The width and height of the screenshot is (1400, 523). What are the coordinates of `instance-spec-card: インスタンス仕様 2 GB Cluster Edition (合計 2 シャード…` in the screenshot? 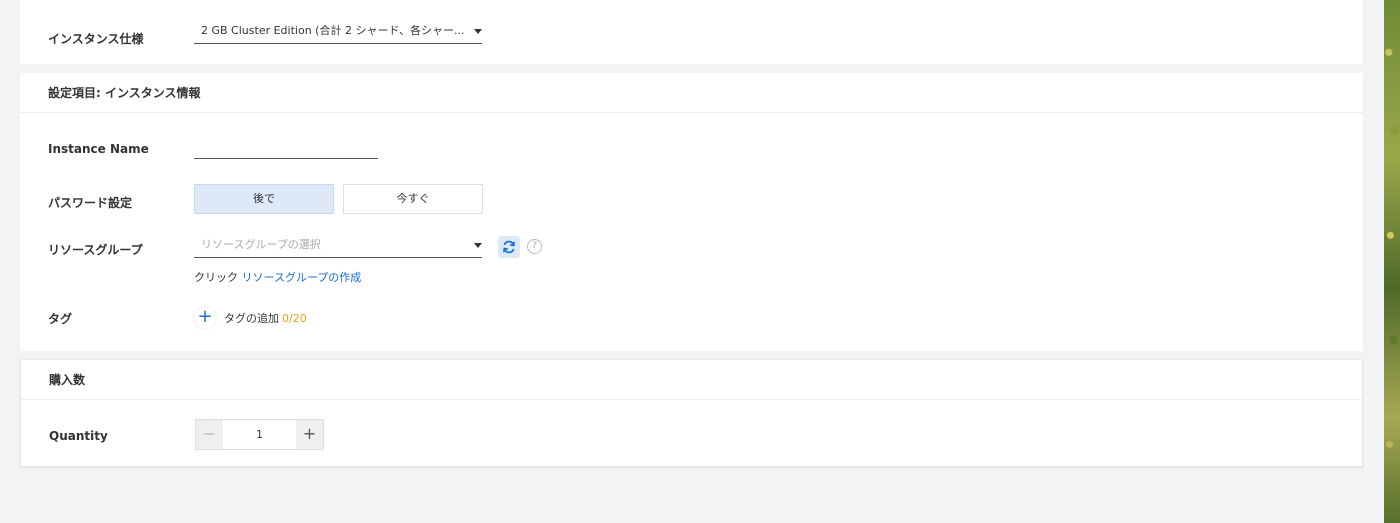 It's located at (691, 32).